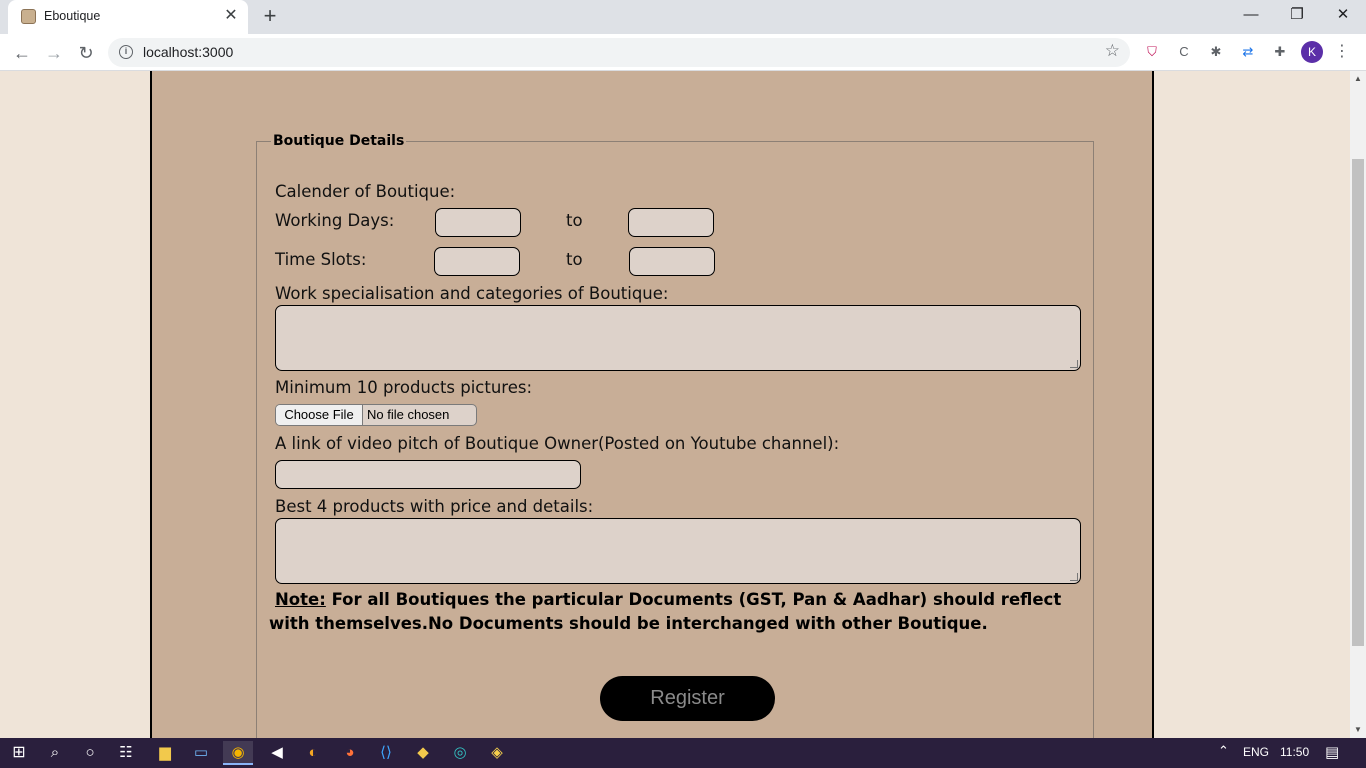 The height and width of the screenshot is (768, 1366). I want to click on blender-icon: ◐, so click(313, 753).